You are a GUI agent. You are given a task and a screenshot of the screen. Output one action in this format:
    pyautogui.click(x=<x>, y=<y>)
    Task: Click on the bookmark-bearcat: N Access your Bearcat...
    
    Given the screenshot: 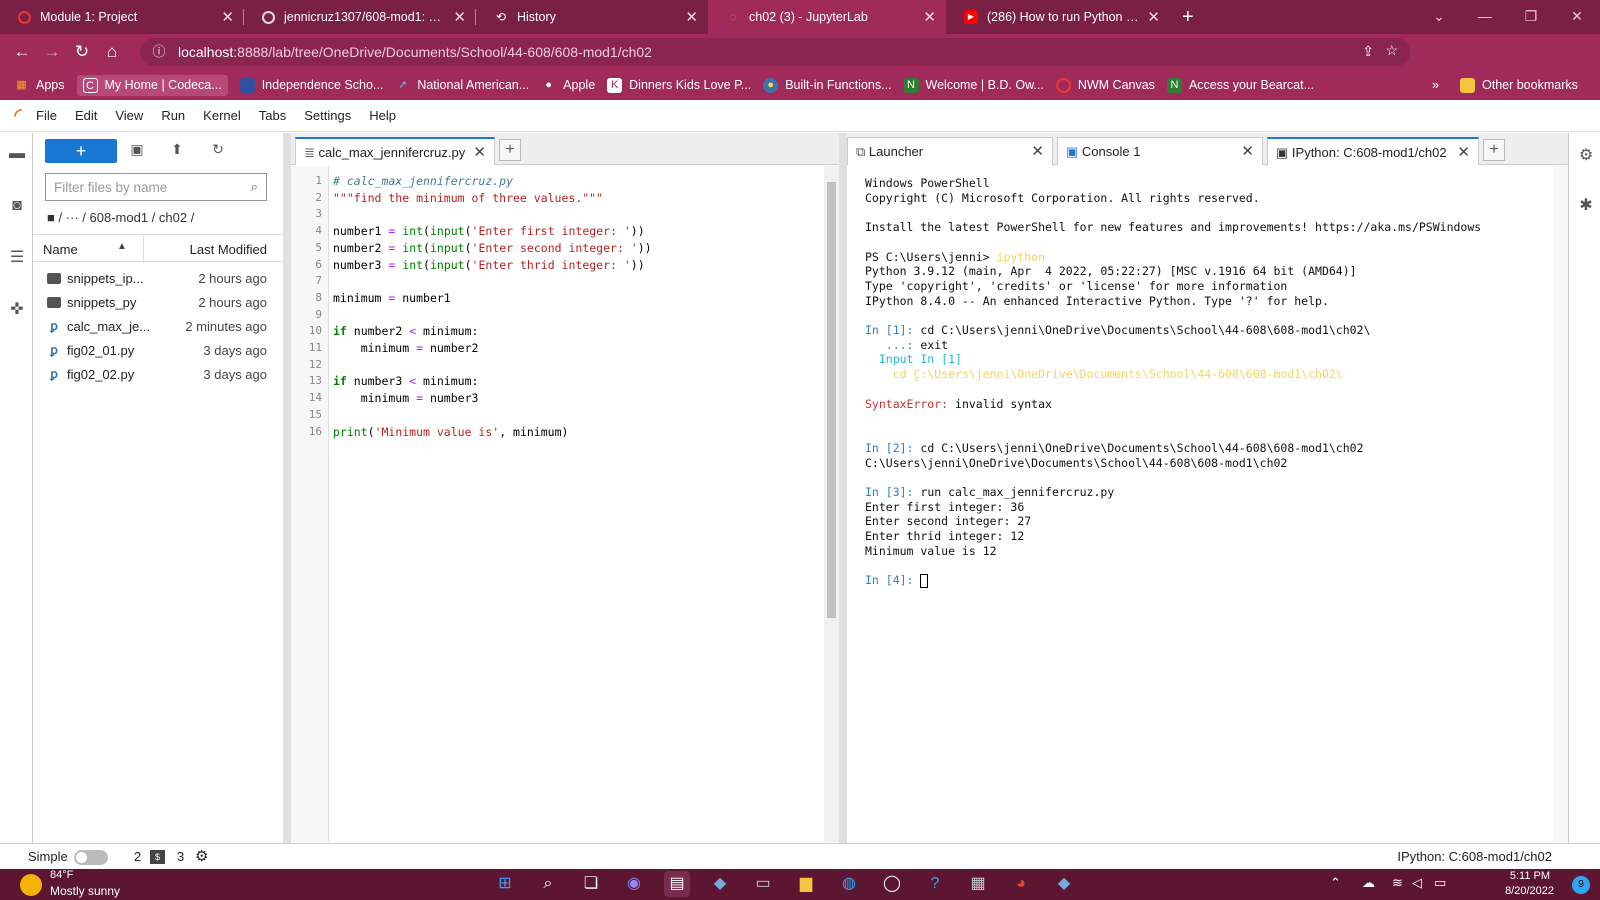 What is the action you would take?
    pyautogui.click(x=1240, y=85)
    